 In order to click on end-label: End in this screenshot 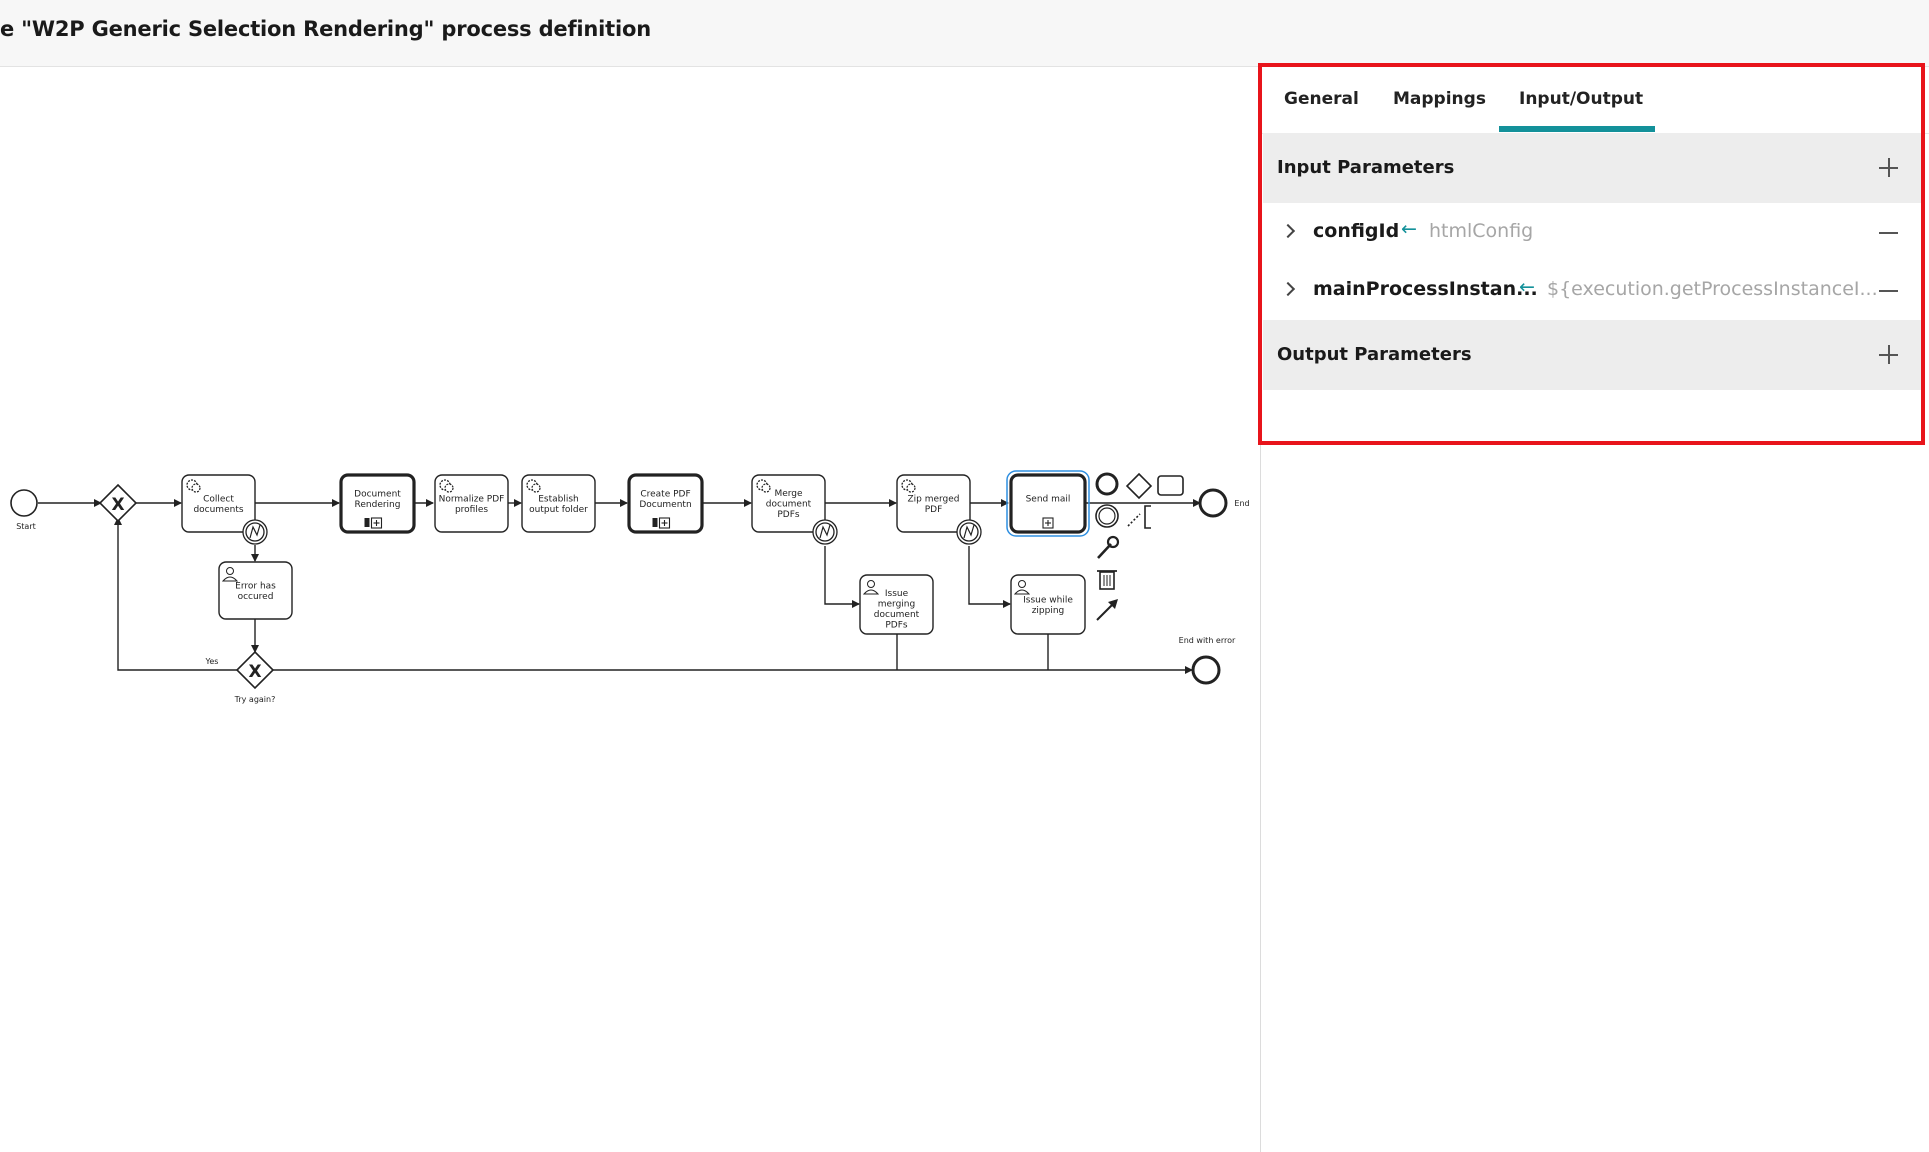, I will do `click(1241, 503)`.